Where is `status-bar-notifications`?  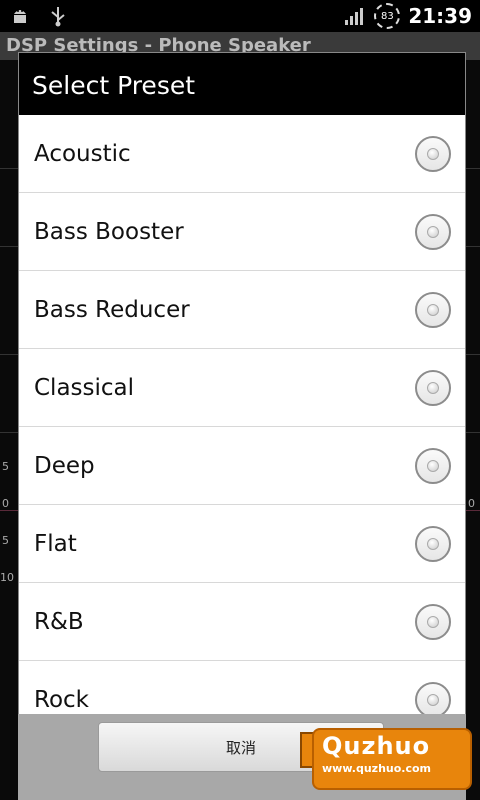
status-bar-notifications is located at coordinates (39, 16).